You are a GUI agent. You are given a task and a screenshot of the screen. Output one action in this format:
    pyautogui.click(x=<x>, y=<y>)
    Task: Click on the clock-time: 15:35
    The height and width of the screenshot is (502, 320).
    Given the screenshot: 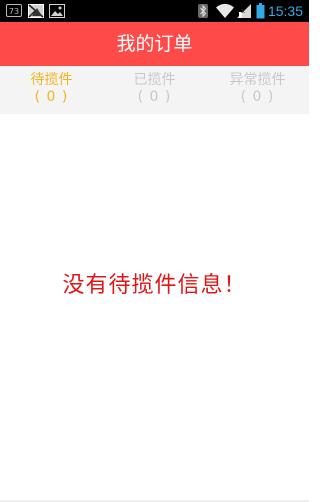 What is the action you would take?
    pyautogui.click(x=285, y=11)
    